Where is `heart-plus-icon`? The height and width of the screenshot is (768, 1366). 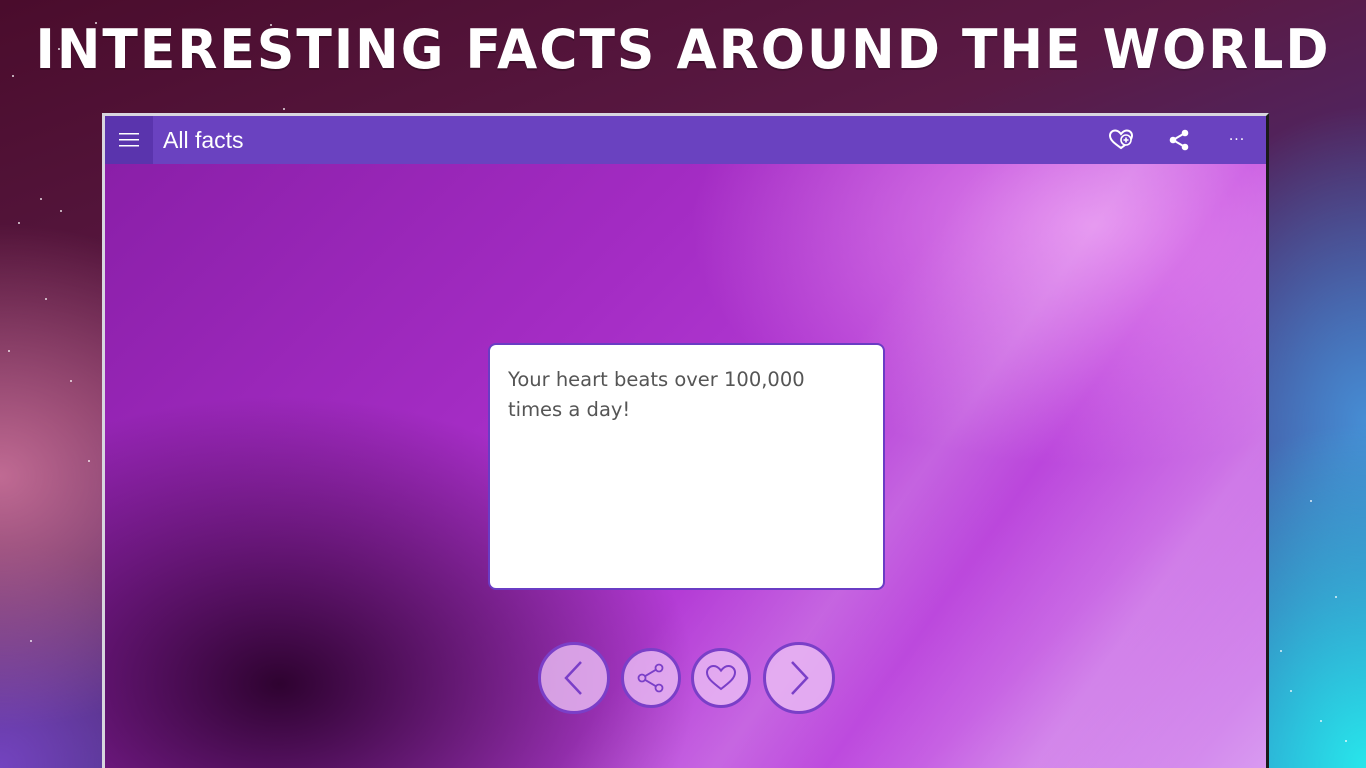
heart-plus-icon is located at coordinates (1121, 139).